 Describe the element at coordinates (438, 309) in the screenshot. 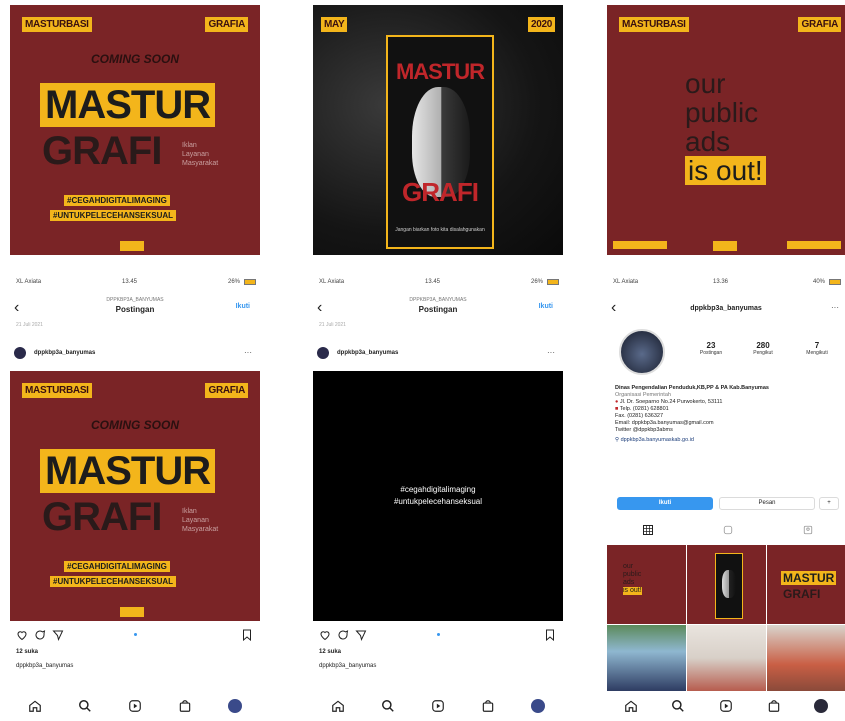

I see `page-title: Postingan` at that location.